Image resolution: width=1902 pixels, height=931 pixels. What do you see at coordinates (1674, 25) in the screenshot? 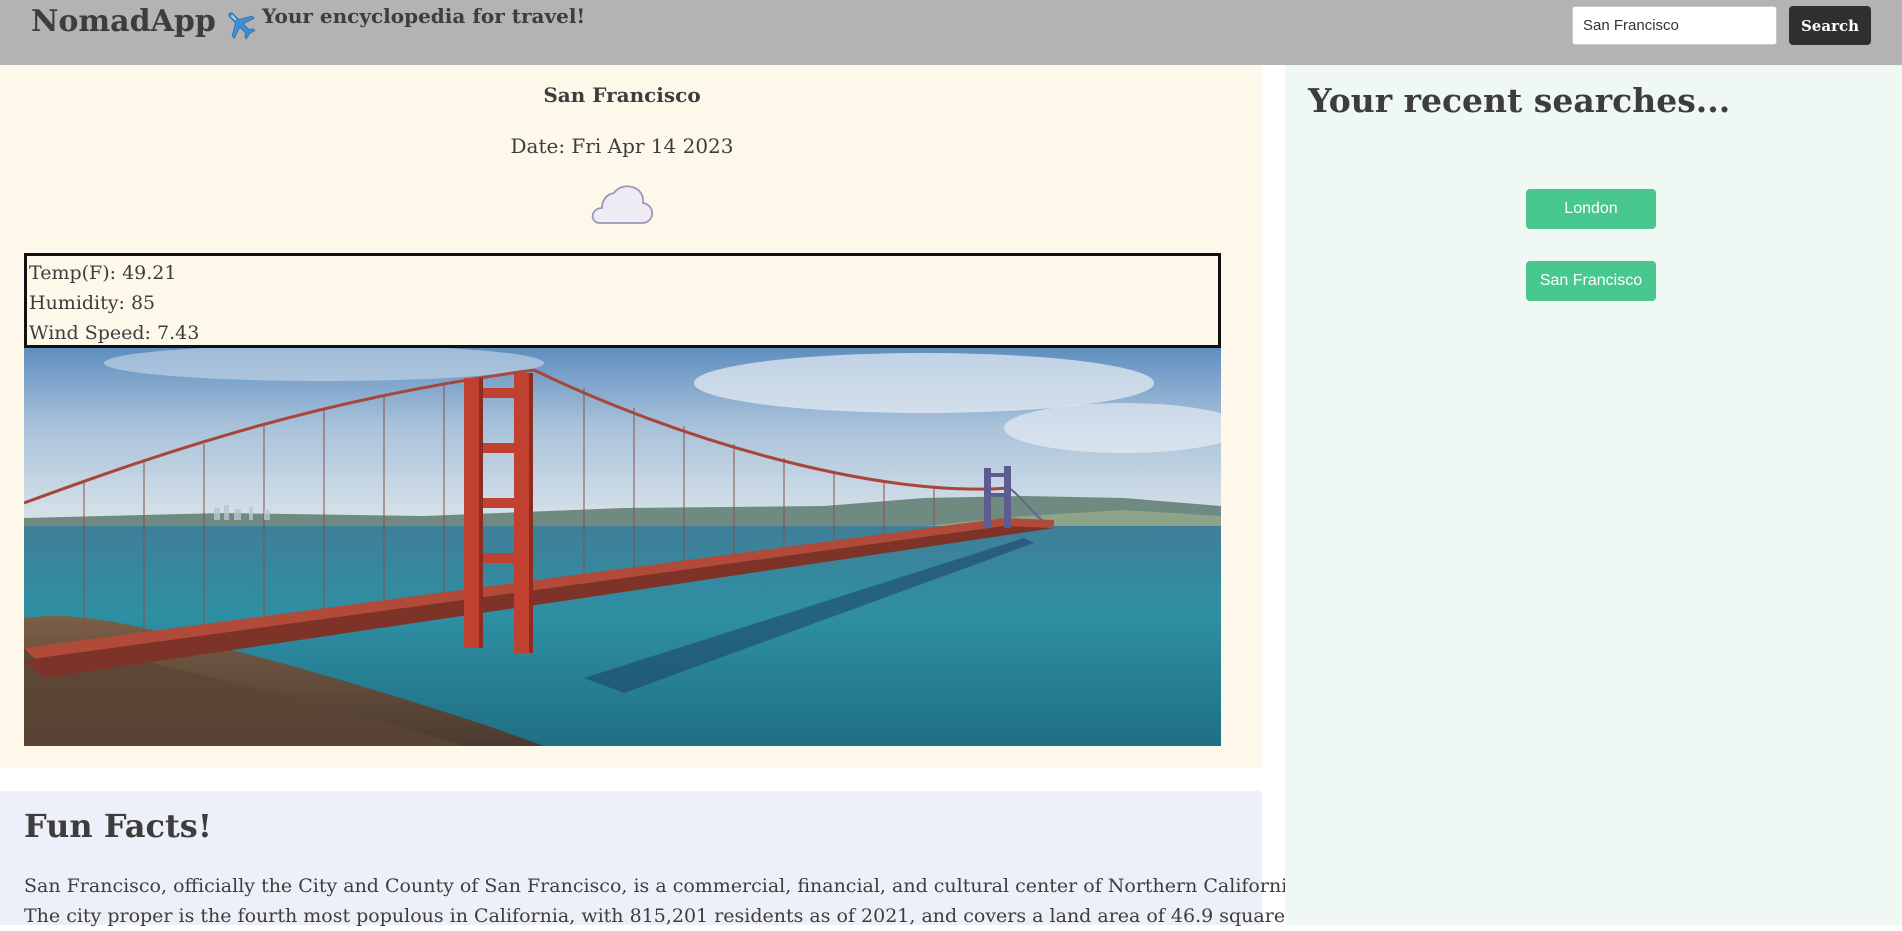
I see `city-search-input: San Francisco` at bounding box center [1674, 25].